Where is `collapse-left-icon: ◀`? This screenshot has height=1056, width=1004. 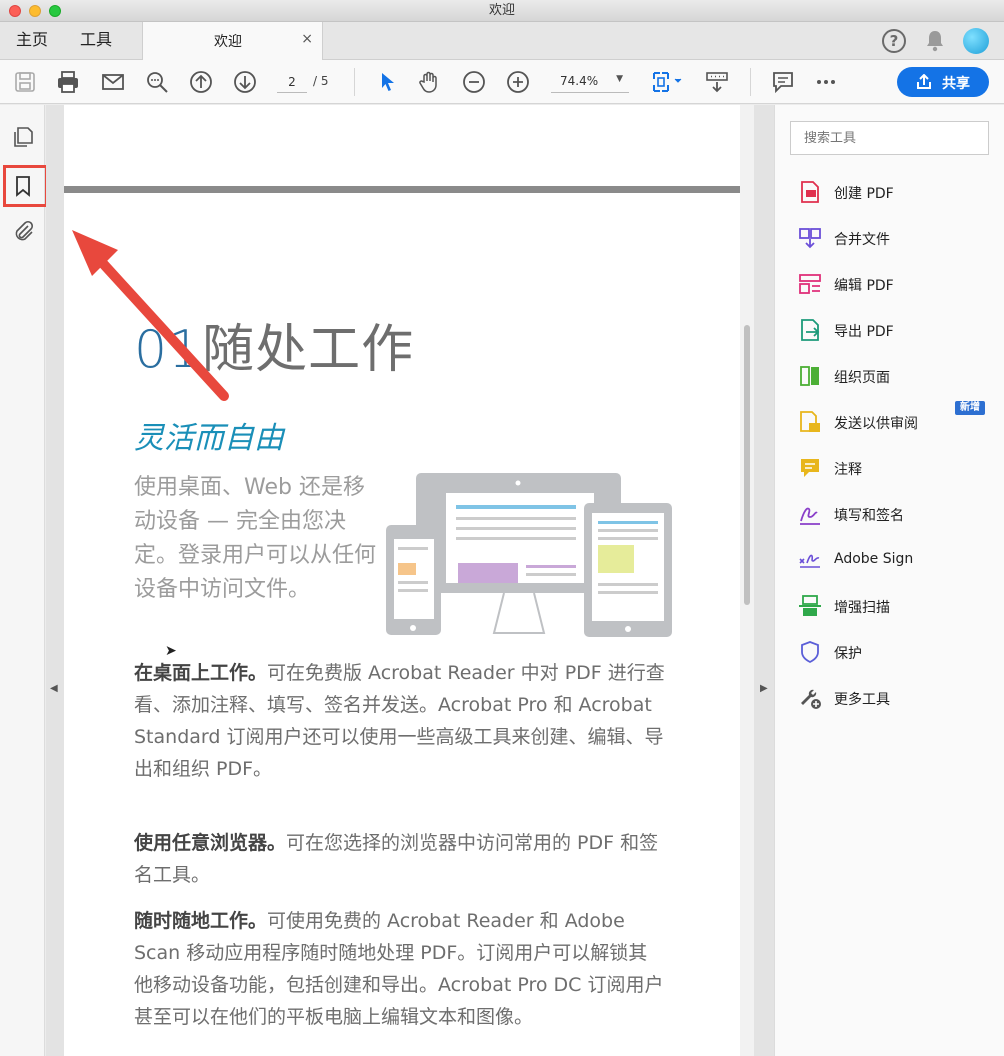 collapse-left-icon: ◀ is located at coordinates (54, 688).